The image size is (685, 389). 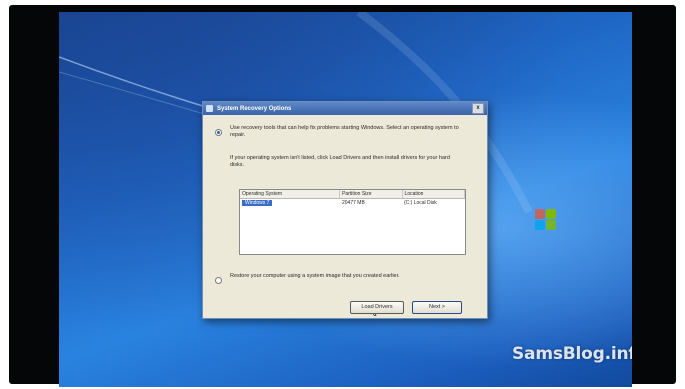 I want to click on os-name-cell: Windows 7, so click(x=257, y=203).